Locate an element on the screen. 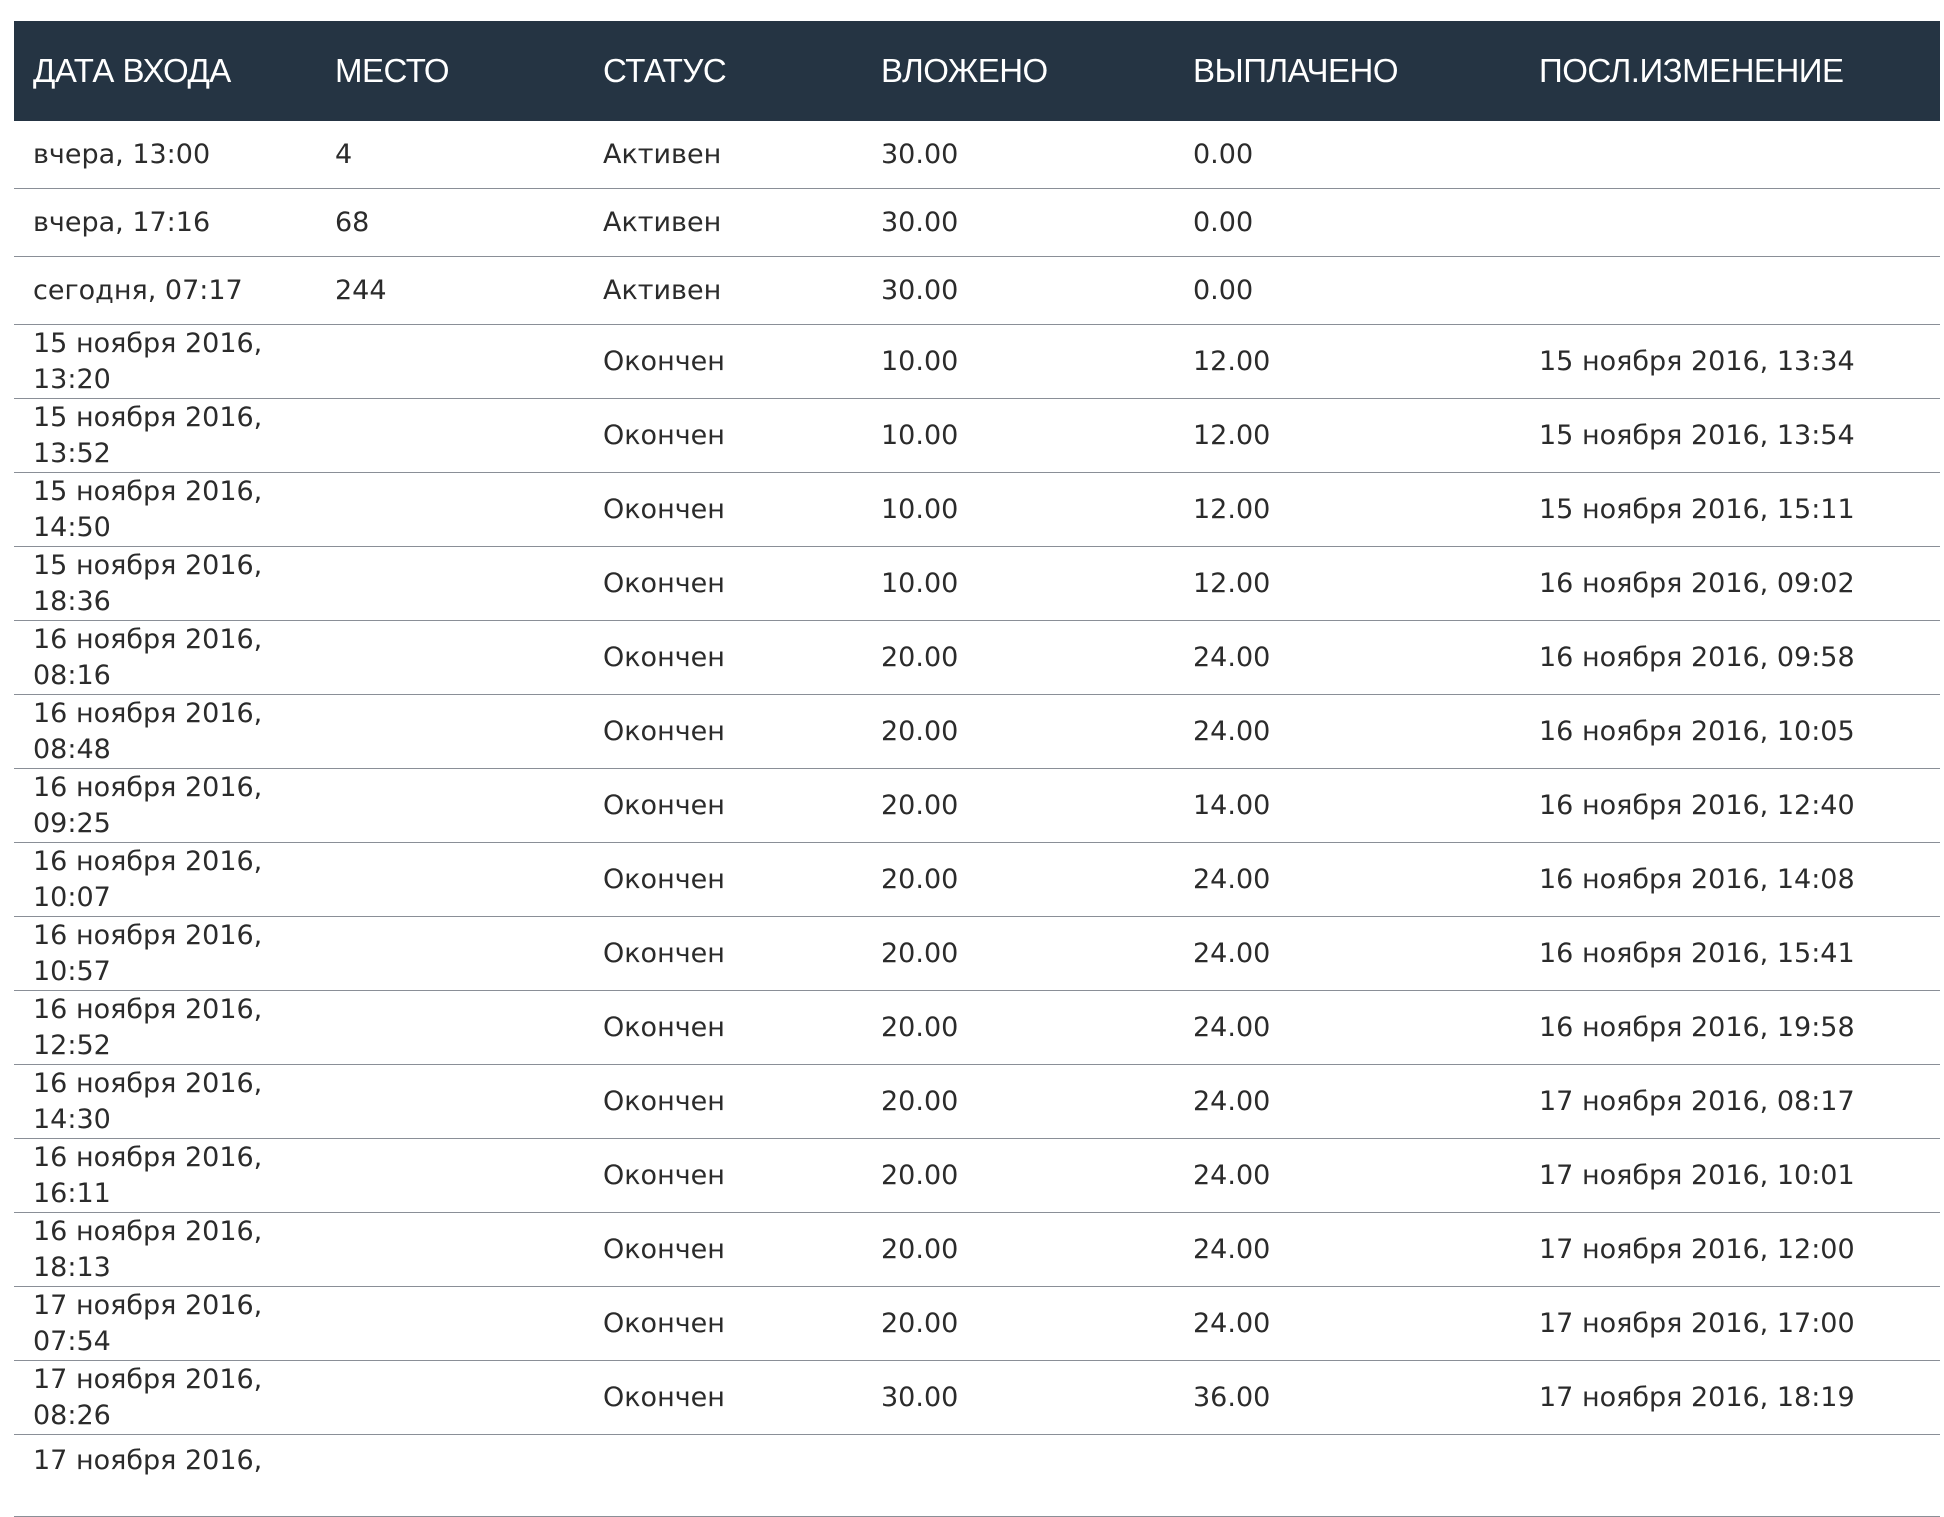  column-entry-date-cell: 17 ноября 2016, 08:26 is located at coordinates (165, 1397).